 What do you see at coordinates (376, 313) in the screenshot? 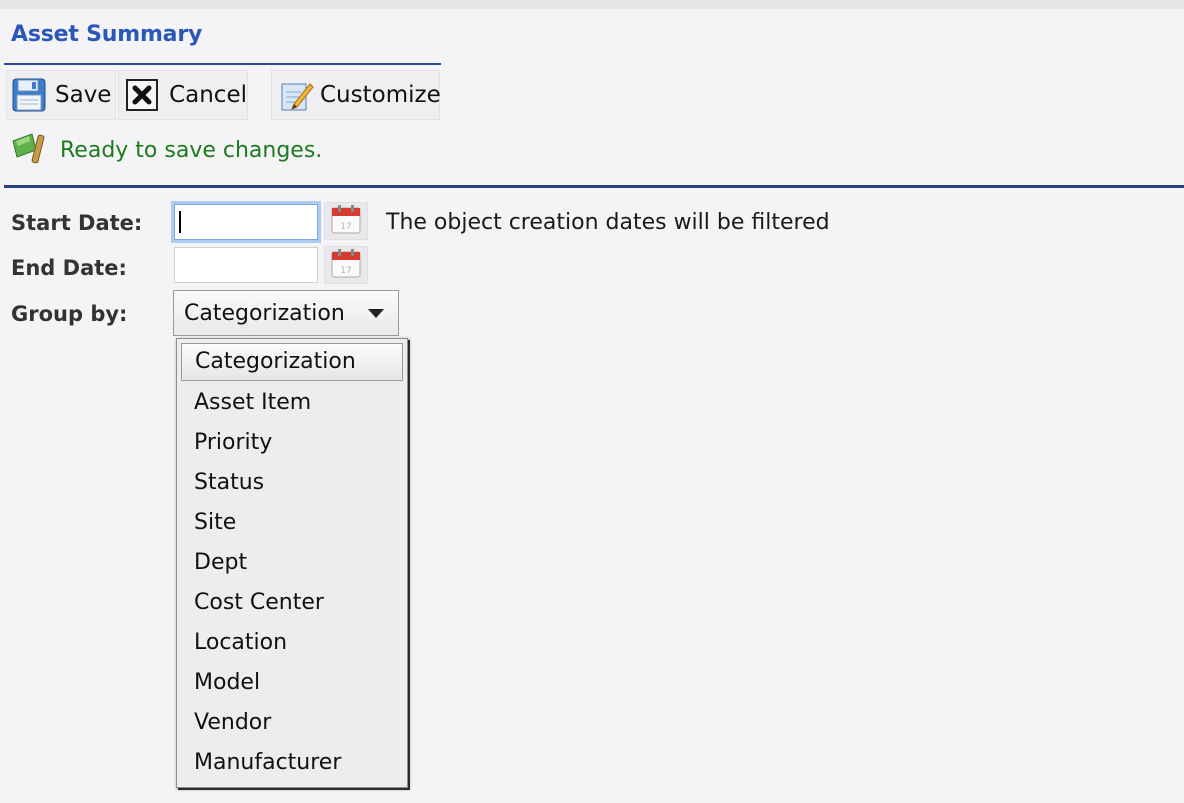
I see `chevron-down-icon` at bounding box center [376, 313].